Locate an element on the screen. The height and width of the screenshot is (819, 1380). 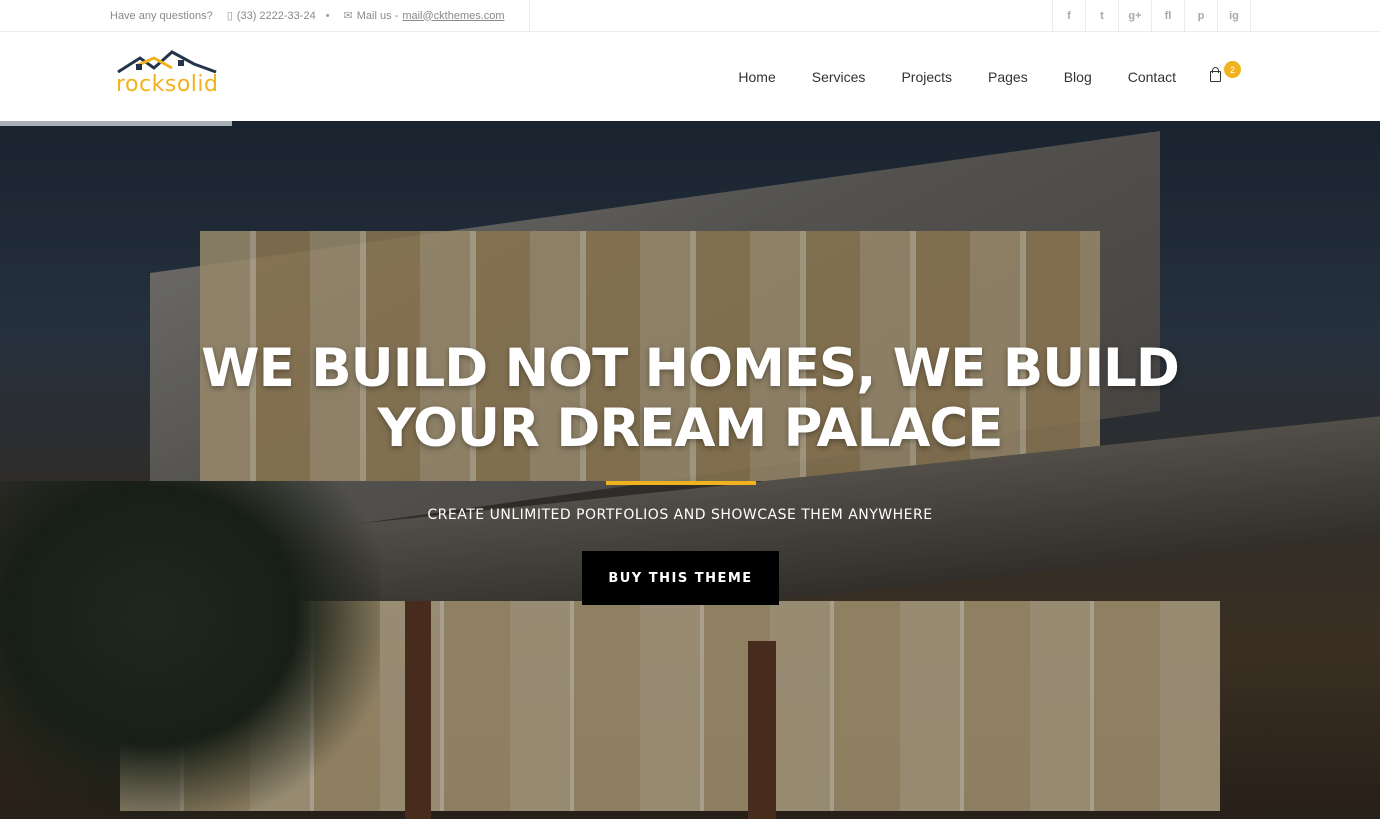
phone-icon: ▯ is located at coordinates (229, 16).